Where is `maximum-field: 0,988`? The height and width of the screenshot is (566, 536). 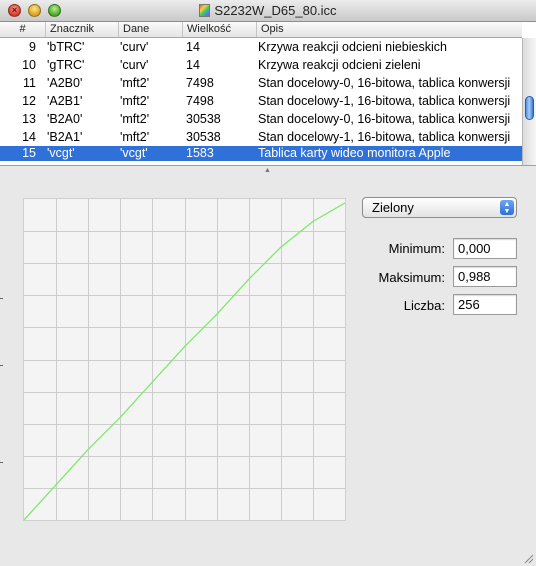
maximum-field: 0,988 is located at coordinates (485, 276).